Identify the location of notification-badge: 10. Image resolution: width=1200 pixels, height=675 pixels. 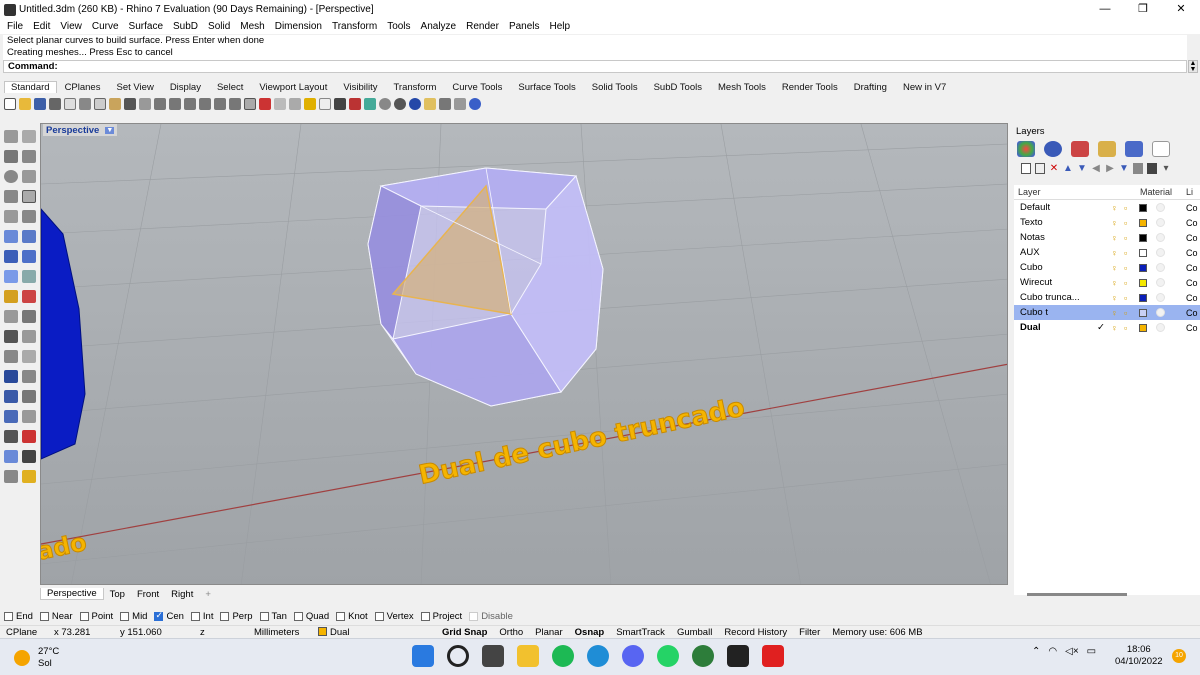
(1179, 656).